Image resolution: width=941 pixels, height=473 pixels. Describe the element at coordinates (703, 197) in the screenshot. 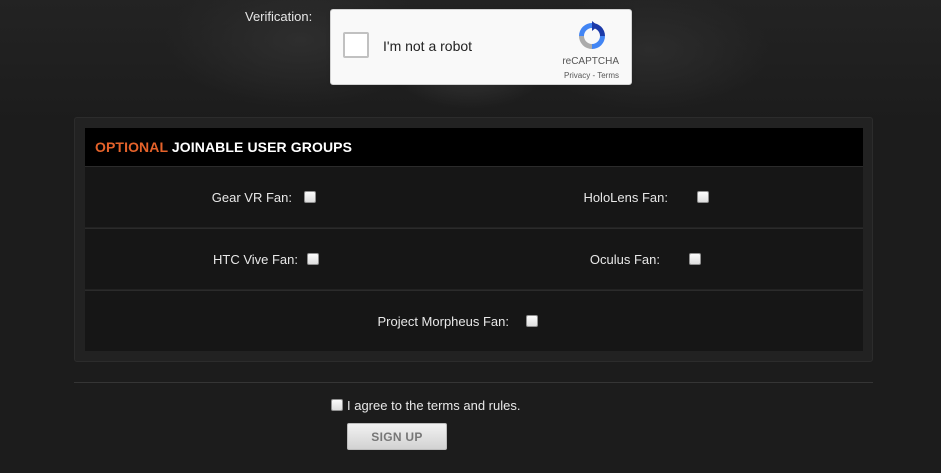

I see `group-hololens-checkbox` at that location.